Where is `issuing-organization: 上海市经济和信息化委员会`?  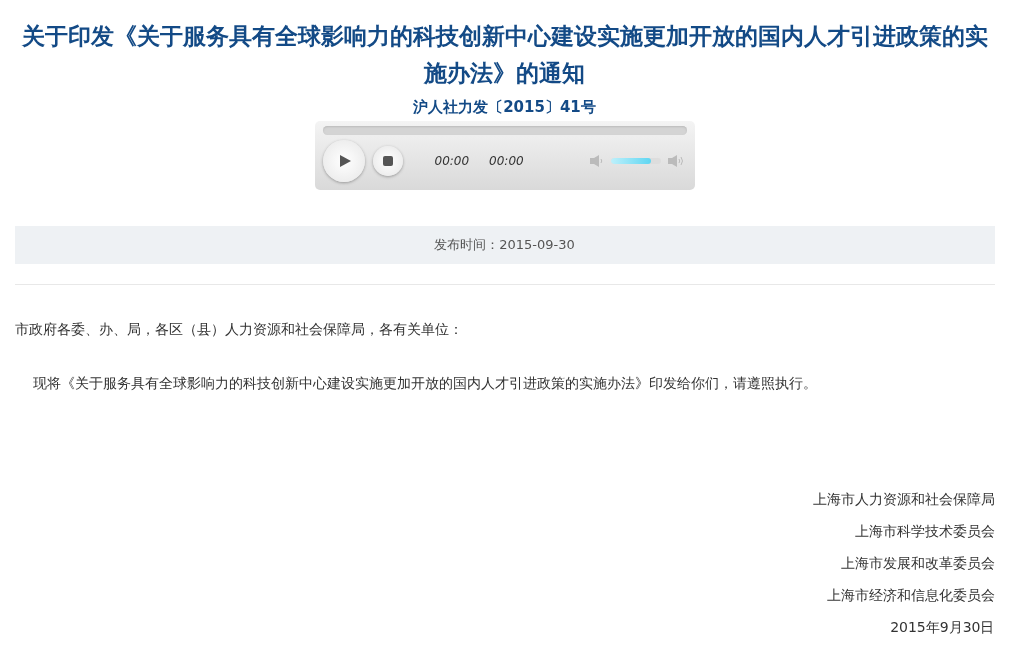 issuing-organization: 上海市经济和信息化委员会 is located at coordinates (910, 595).